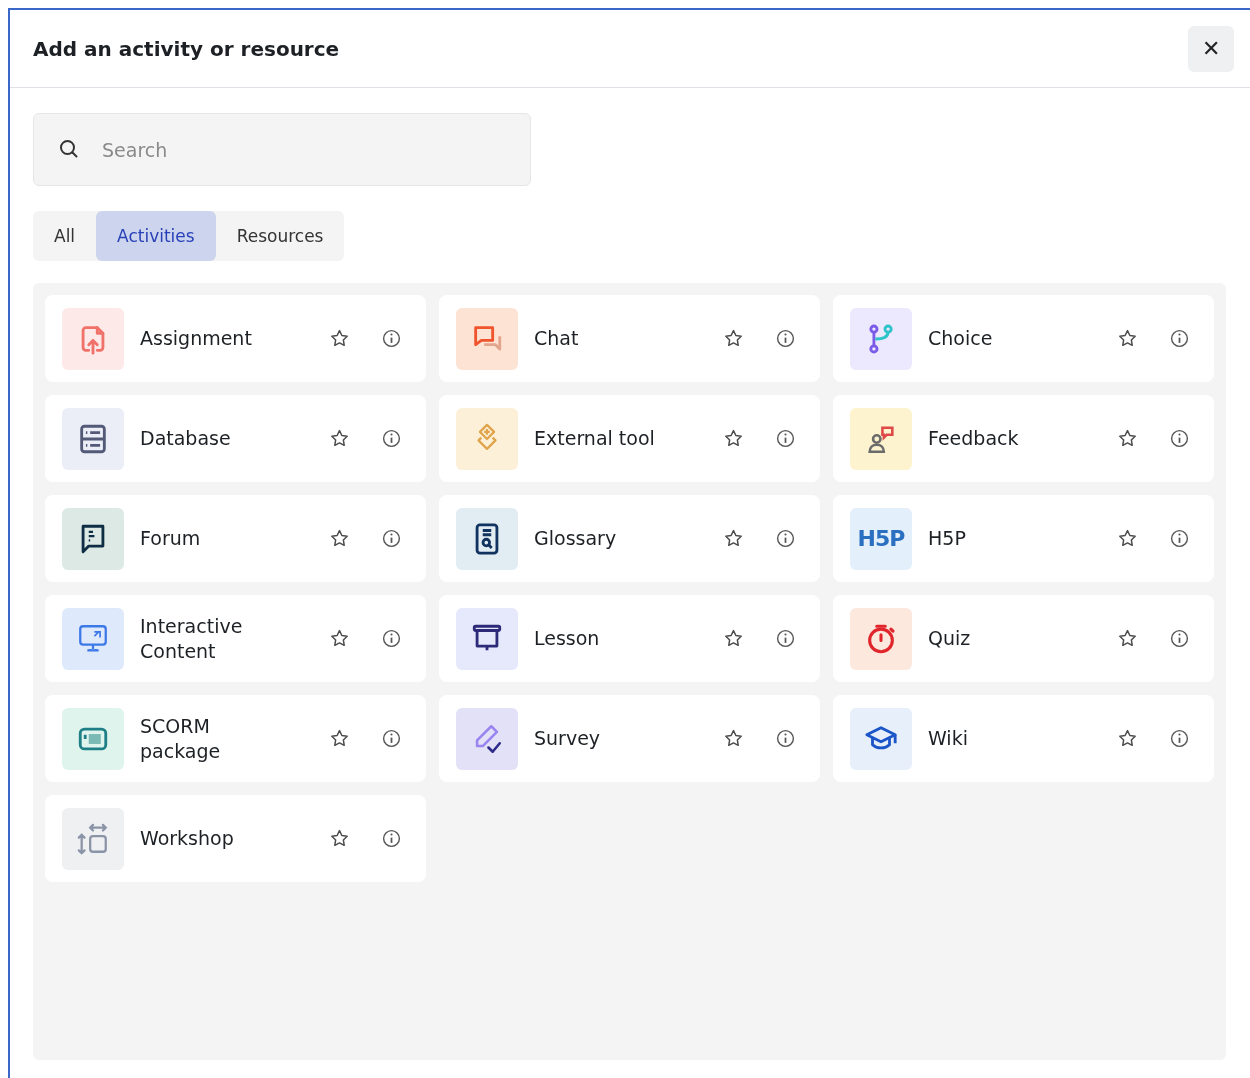 The image size is (1250, 1078). I want to click on activity-card: Wiki, so click(1023, 738).